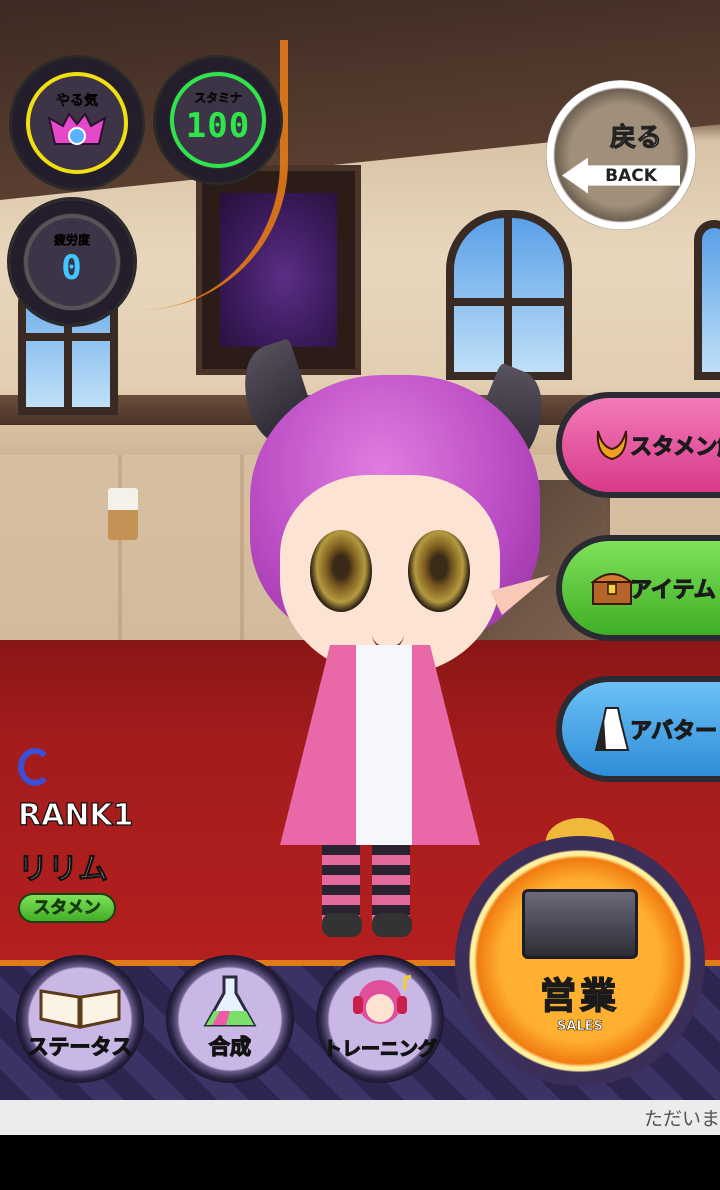  I want to click on starter-badge: スタメン, so click(67, 908).